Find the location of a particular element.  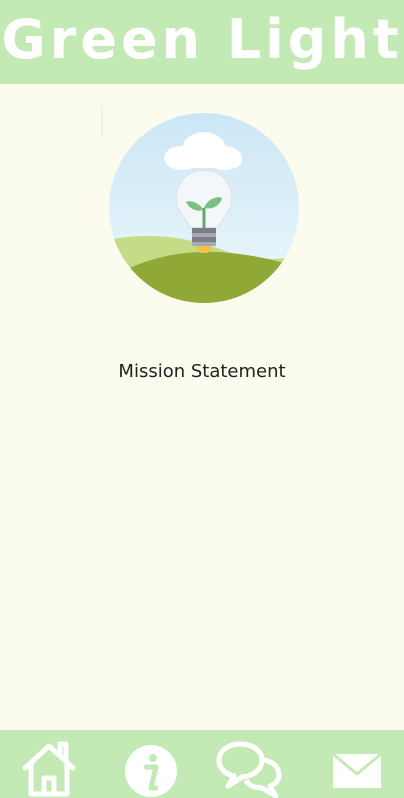

decorative-mark is located at coordinates (102, 121).